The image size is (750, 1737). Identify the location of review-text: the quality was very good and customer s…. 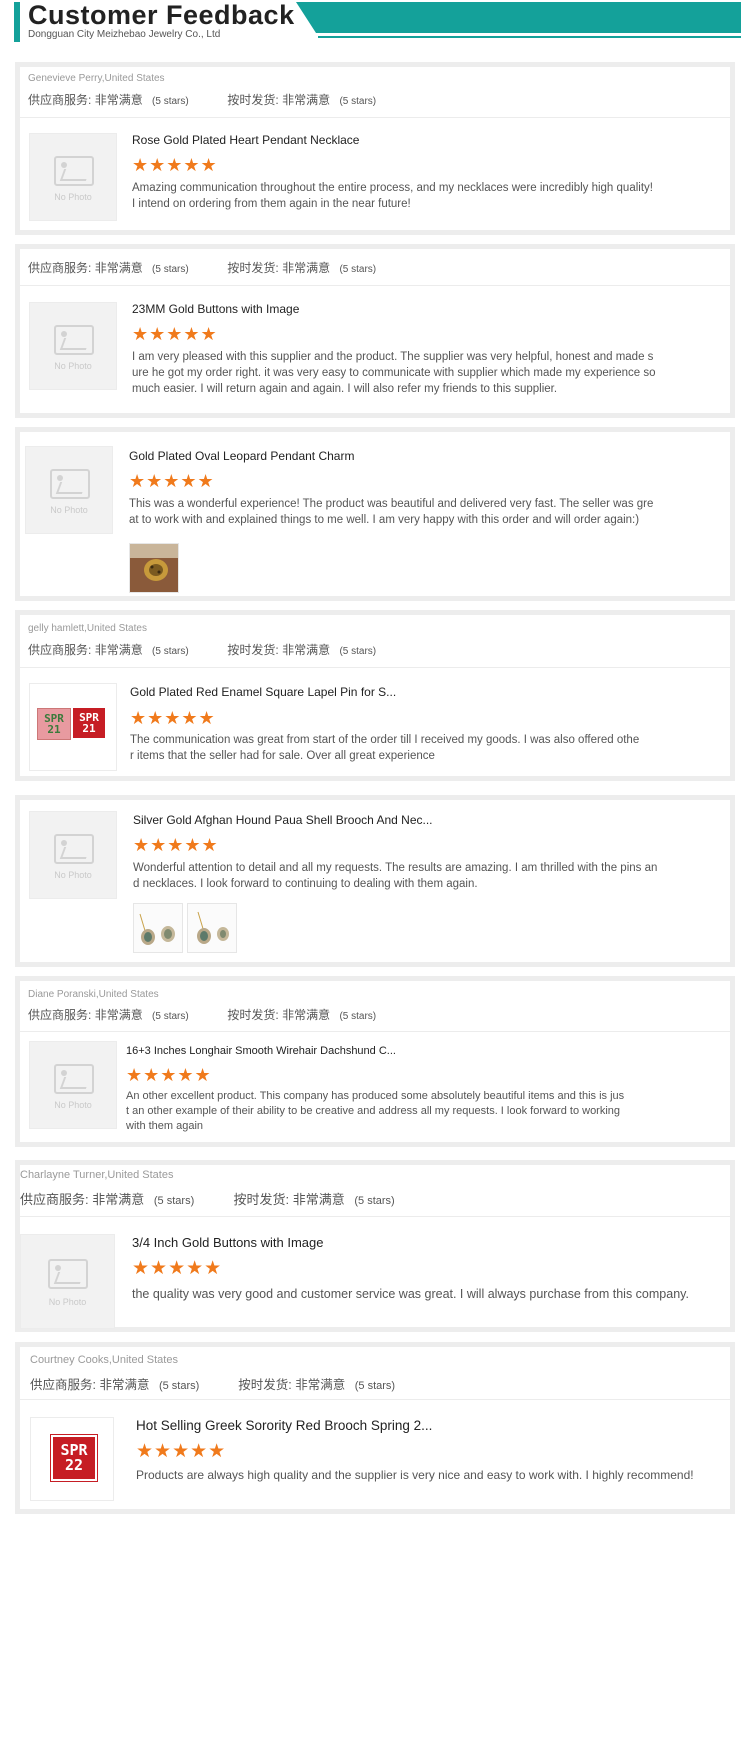
(410, 1294).